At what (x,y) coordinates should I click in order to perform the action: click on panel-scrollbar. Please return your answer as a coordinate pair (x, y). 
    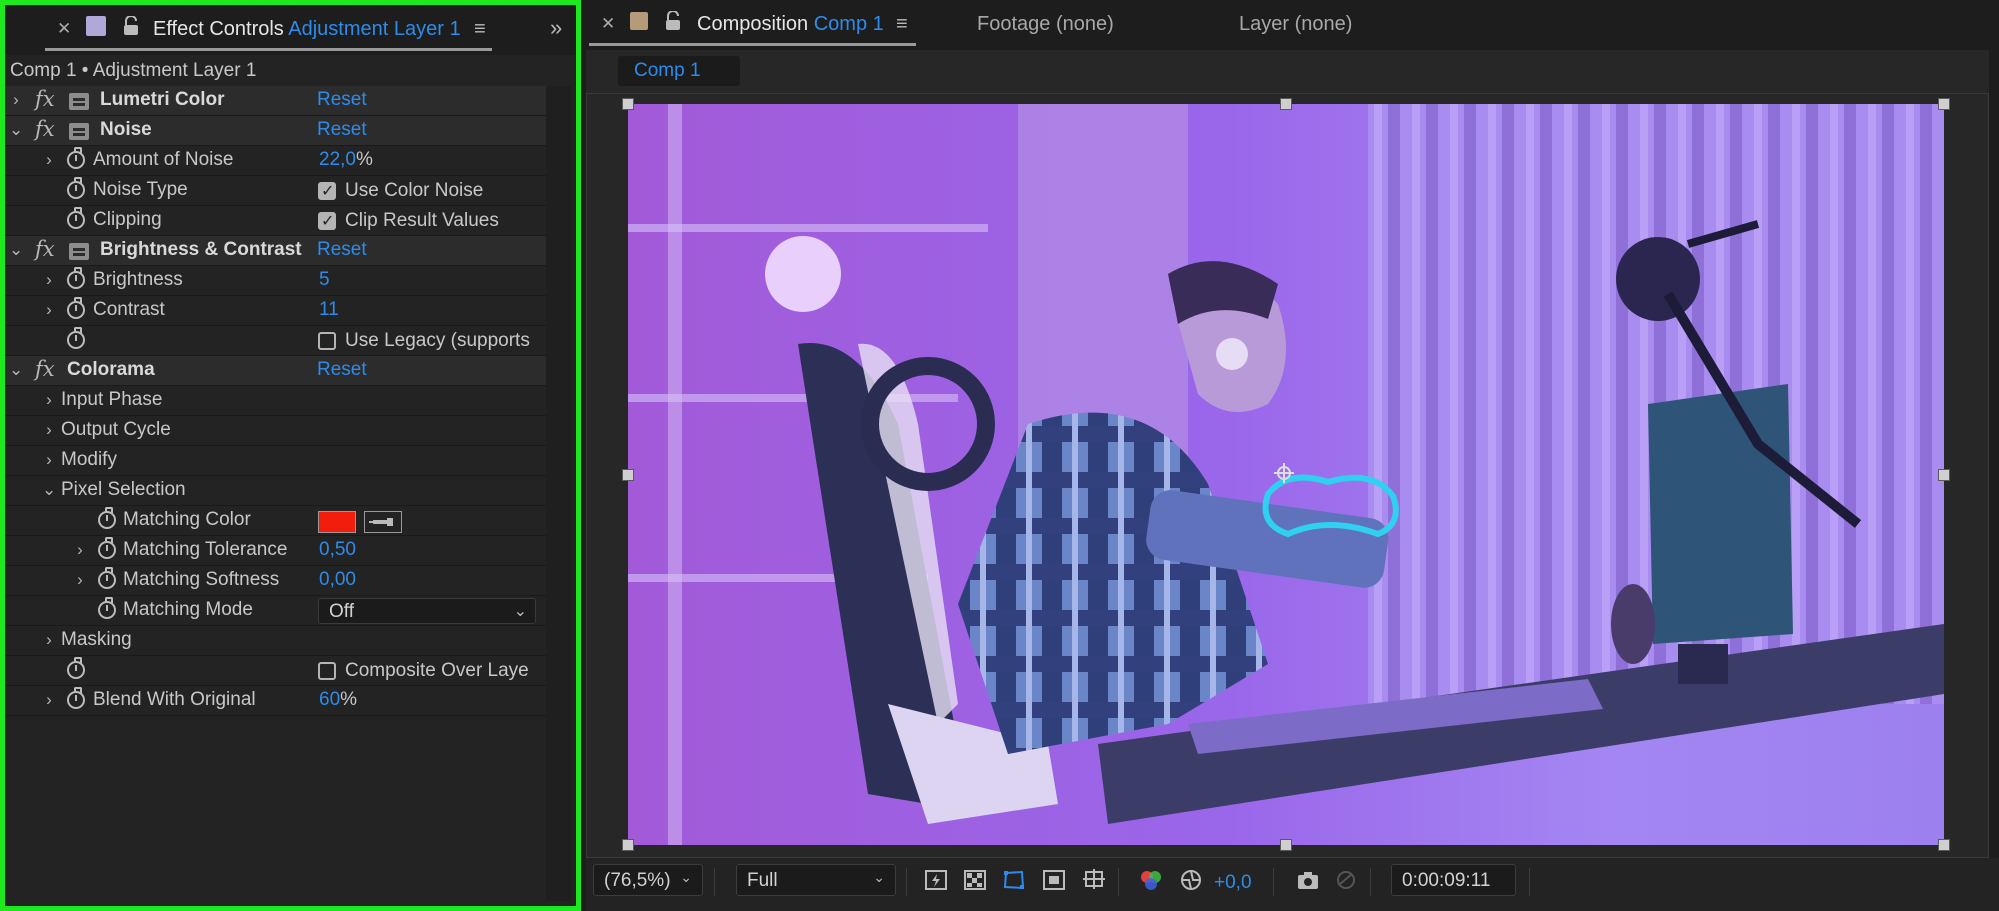
    Looking at the image, I should click on (558, 493).